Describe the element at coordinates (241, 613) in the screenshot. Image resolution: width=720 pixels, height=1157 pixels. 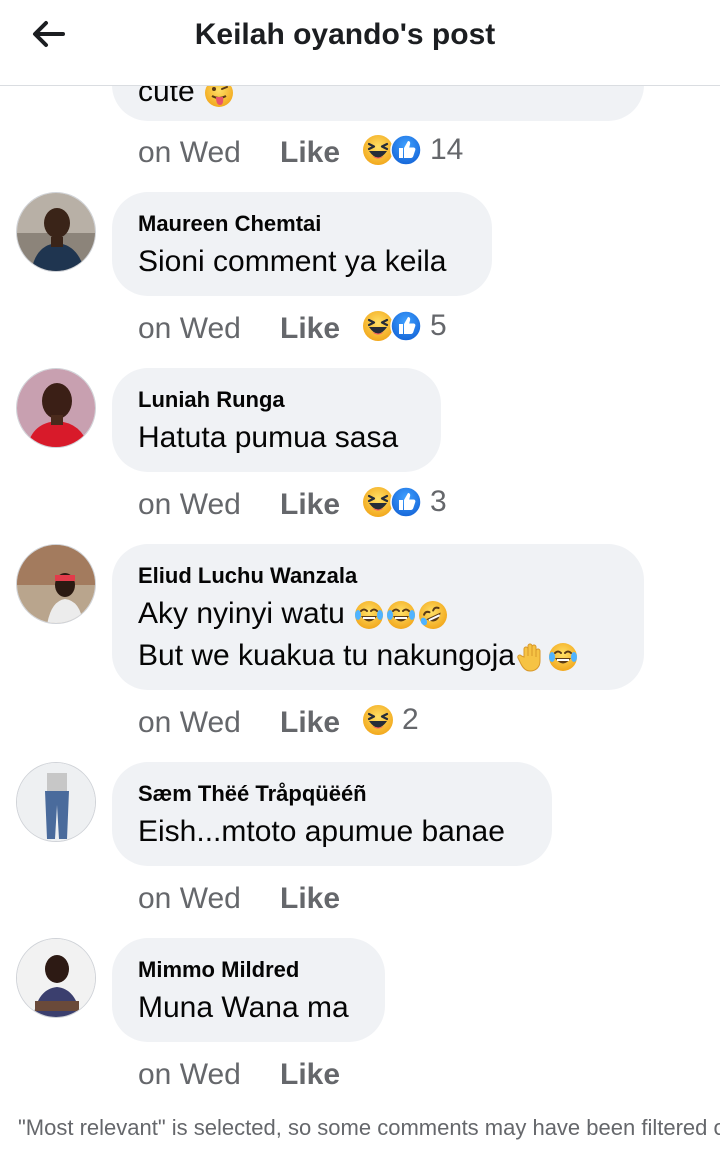
I see `comment-text: Aky nyinyi watu` at that location.